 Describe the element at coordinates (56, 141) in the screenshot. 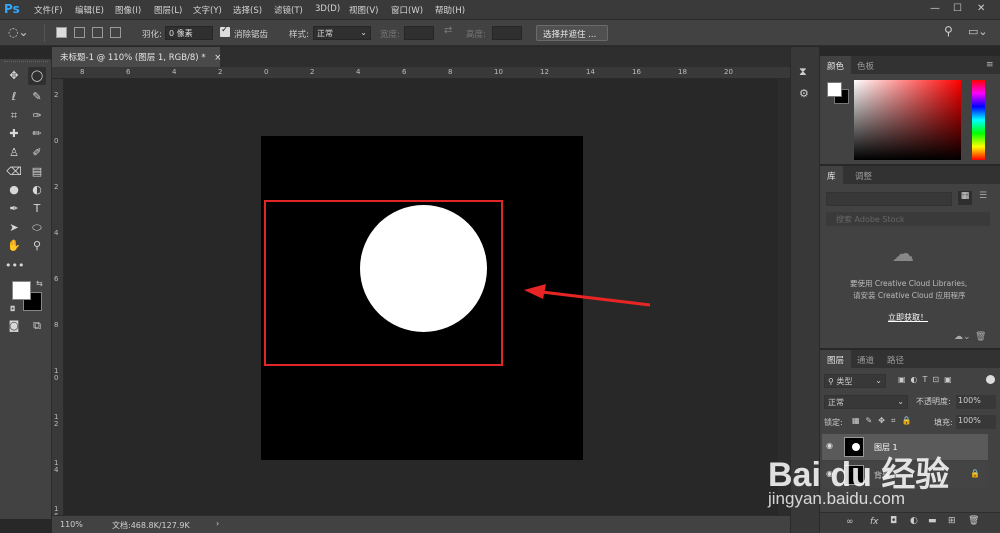

I see `v-ruler-label: 0` at that location.